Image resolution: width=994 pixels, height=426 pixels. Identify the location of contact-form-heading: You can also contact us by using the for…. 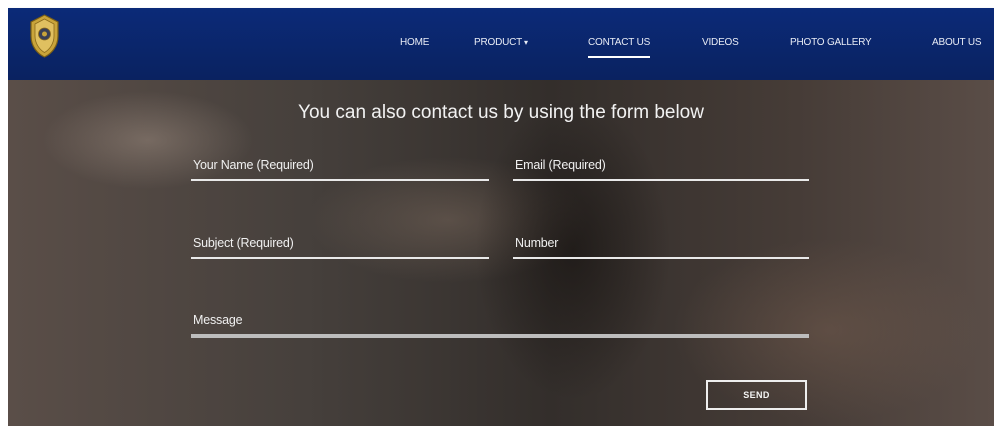
(501, 112).